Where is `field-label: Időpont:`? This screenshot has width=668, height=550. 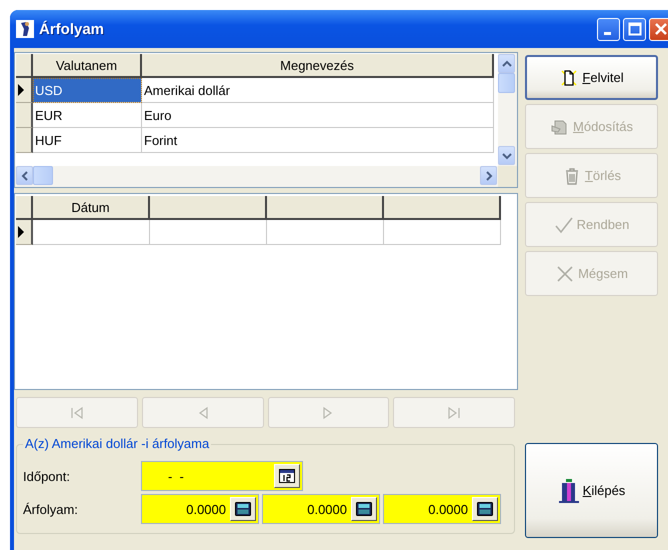
field-label: Időpont: is located at coordinates (47, 476).